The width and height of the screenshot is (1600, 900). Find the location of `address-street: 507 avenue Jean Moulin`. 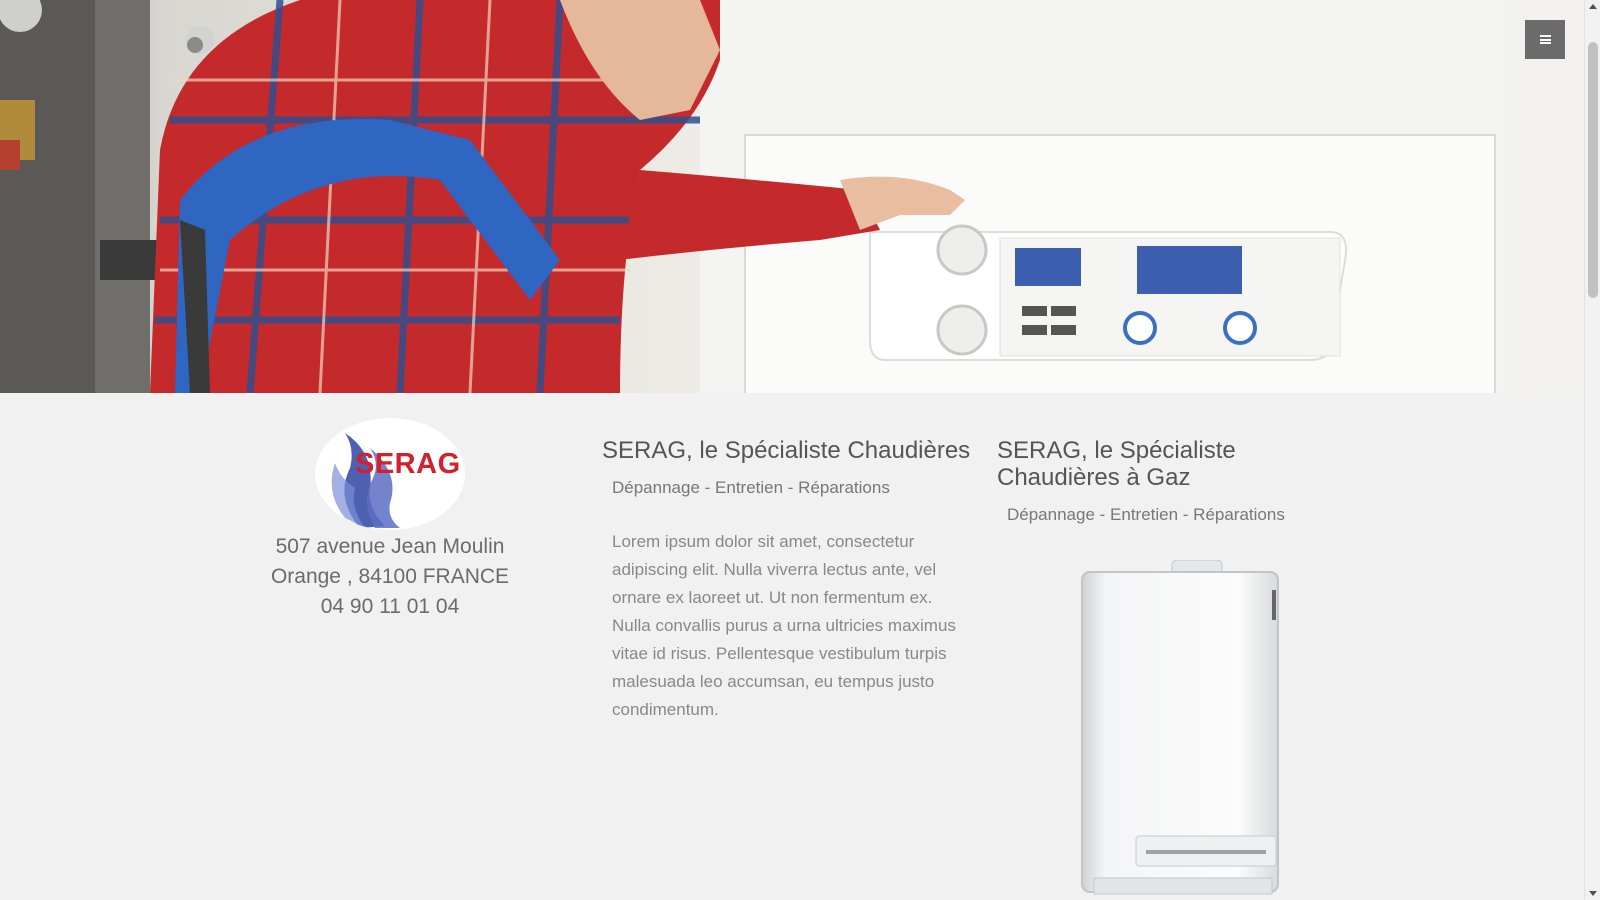

address-street: 507 avenue Jean Moulin is located at coordinates (390, 546).